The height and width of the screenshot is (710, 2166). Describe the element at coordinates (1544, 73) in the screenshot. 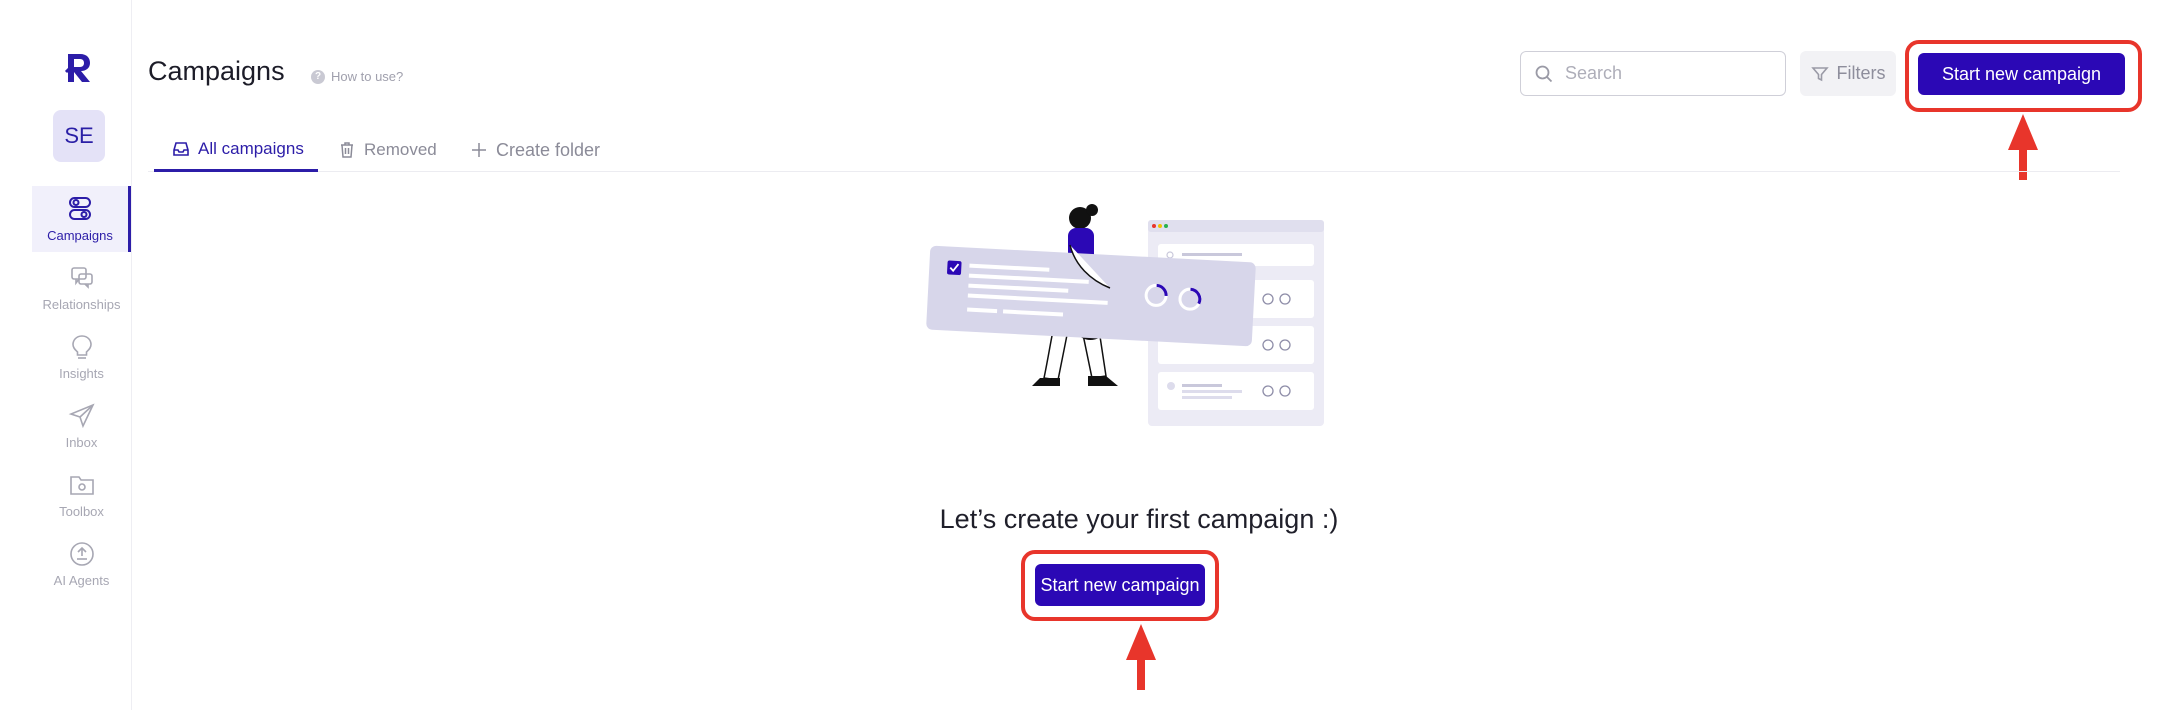

I see `search-icon` at that location.